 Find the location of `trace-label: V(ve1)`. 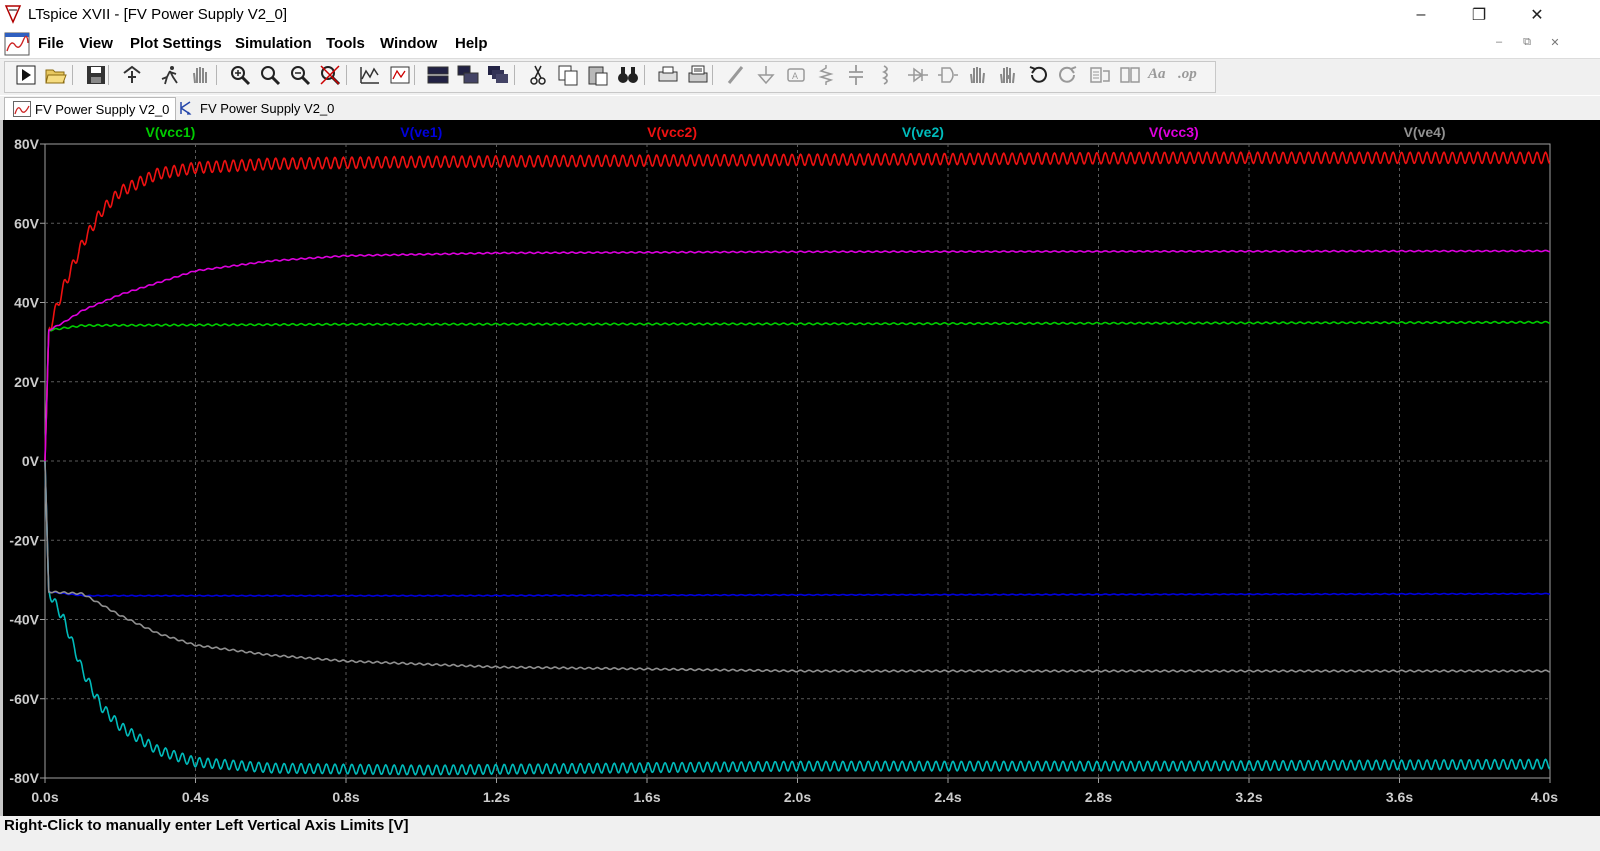

trace-label: V(ve1) is located at coordinates (421, 132).